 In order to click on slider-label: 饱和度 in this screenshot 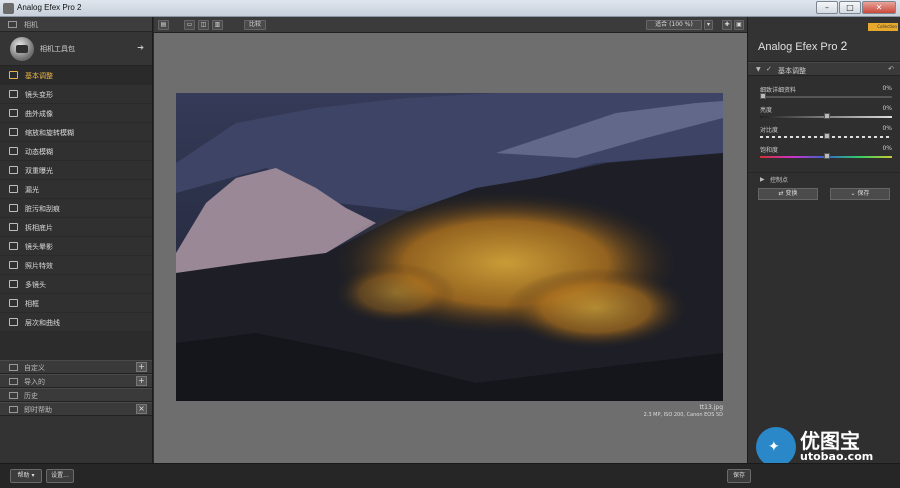, I will do `click(769, 150)`.